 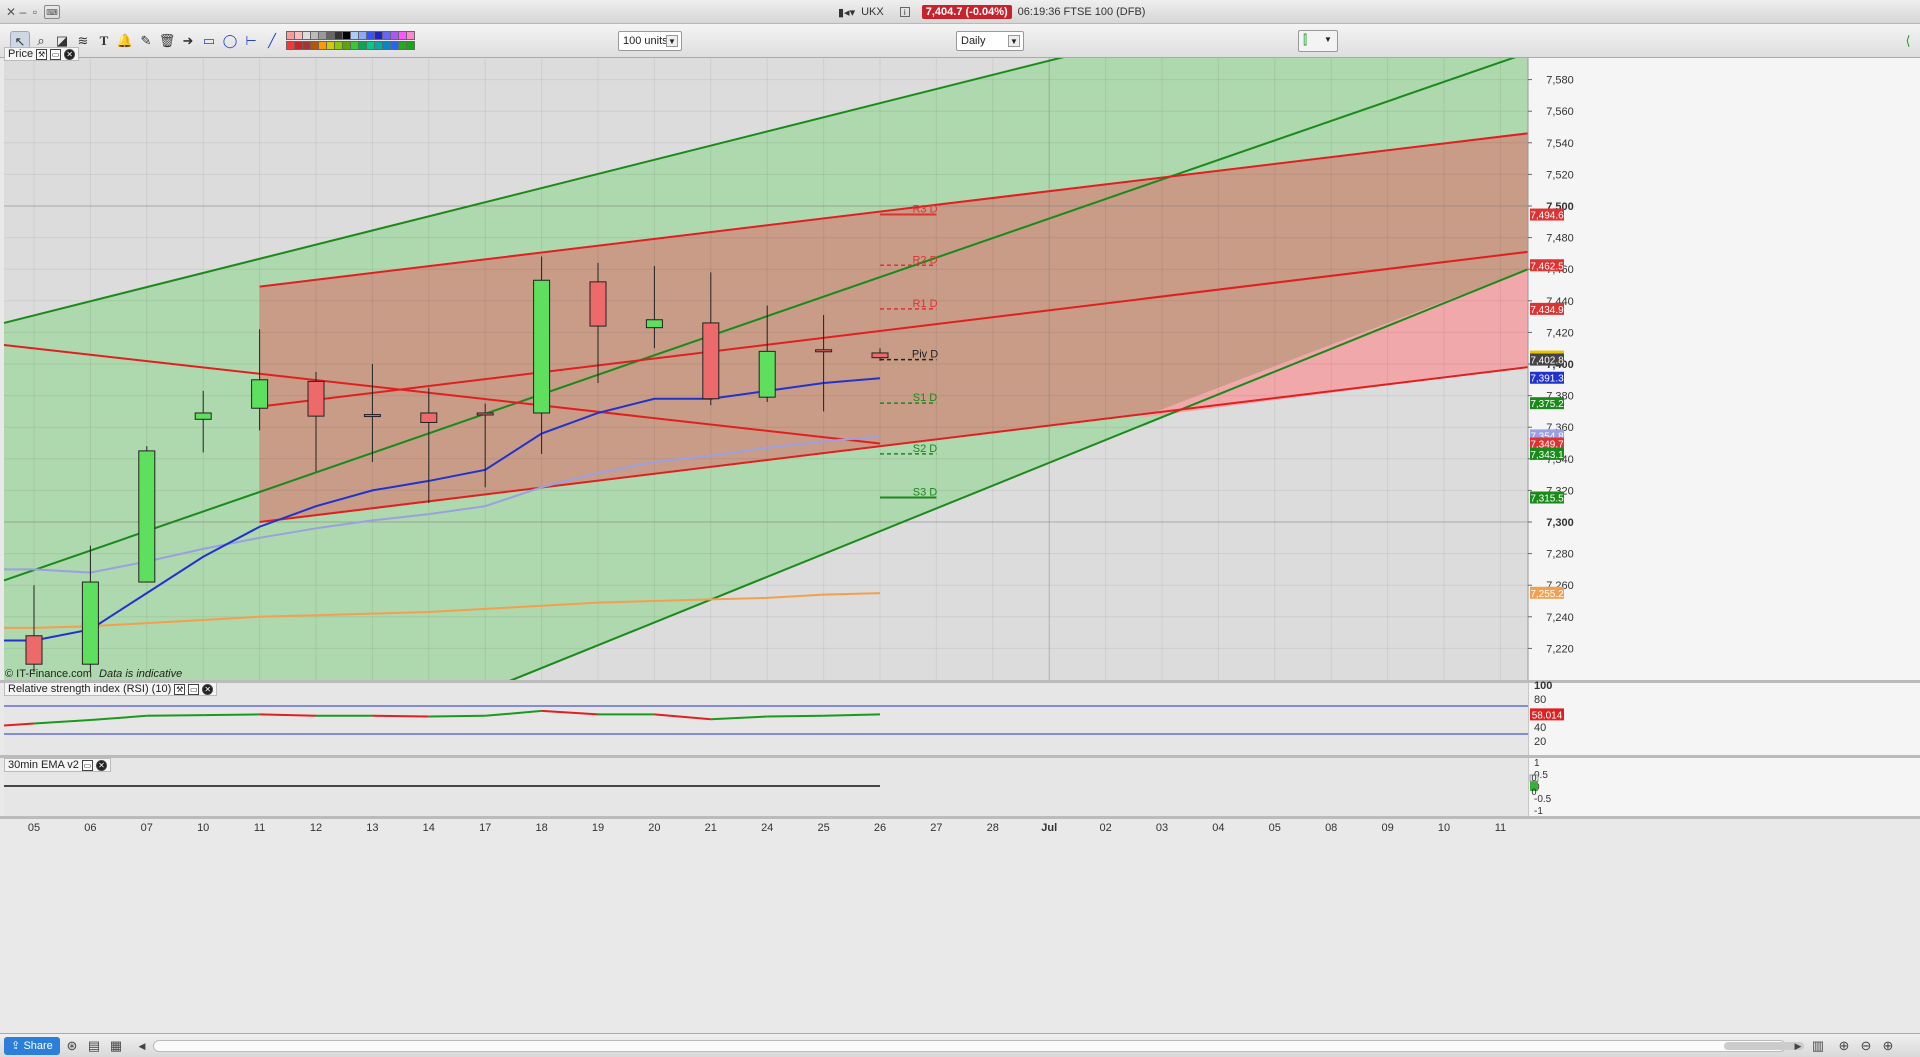 What do you see at coordinates (116, 1046) in the screenshot?
I see `grid-icon: ▦` at bounding box center [116, 1046].